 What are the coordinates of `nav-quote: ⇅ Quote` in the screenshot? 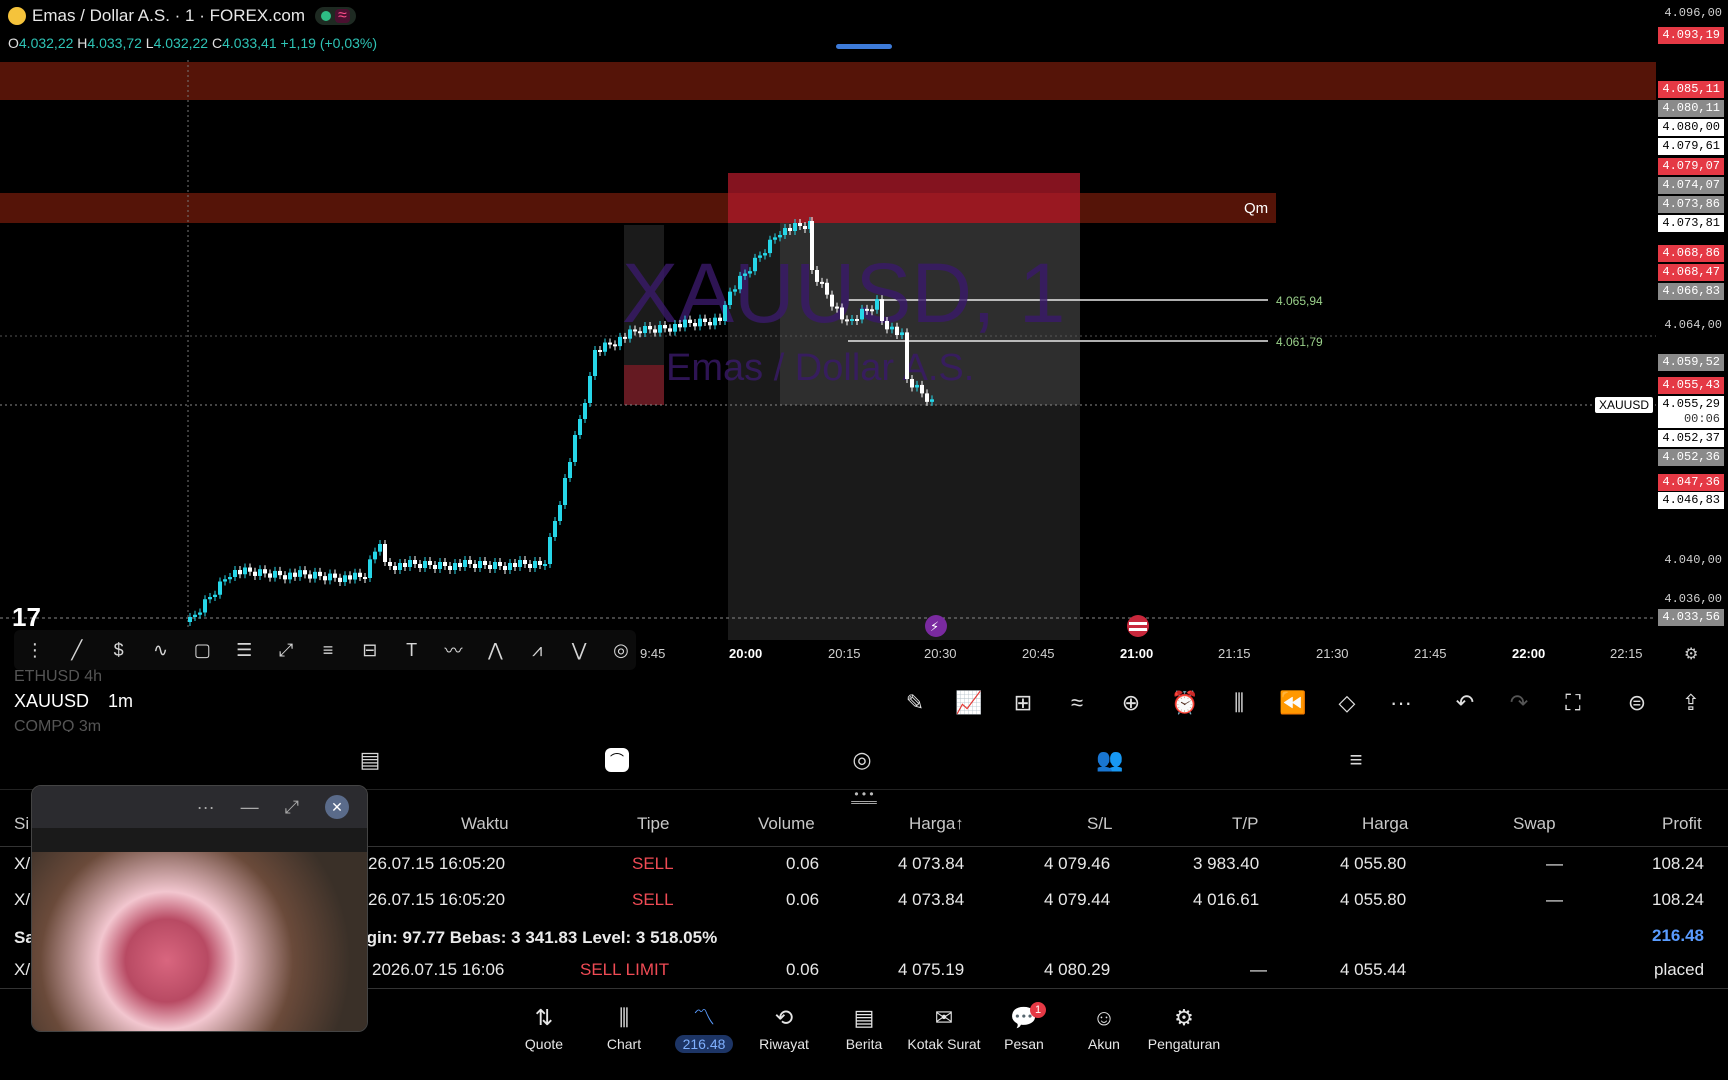 It's located at (544, 1028).